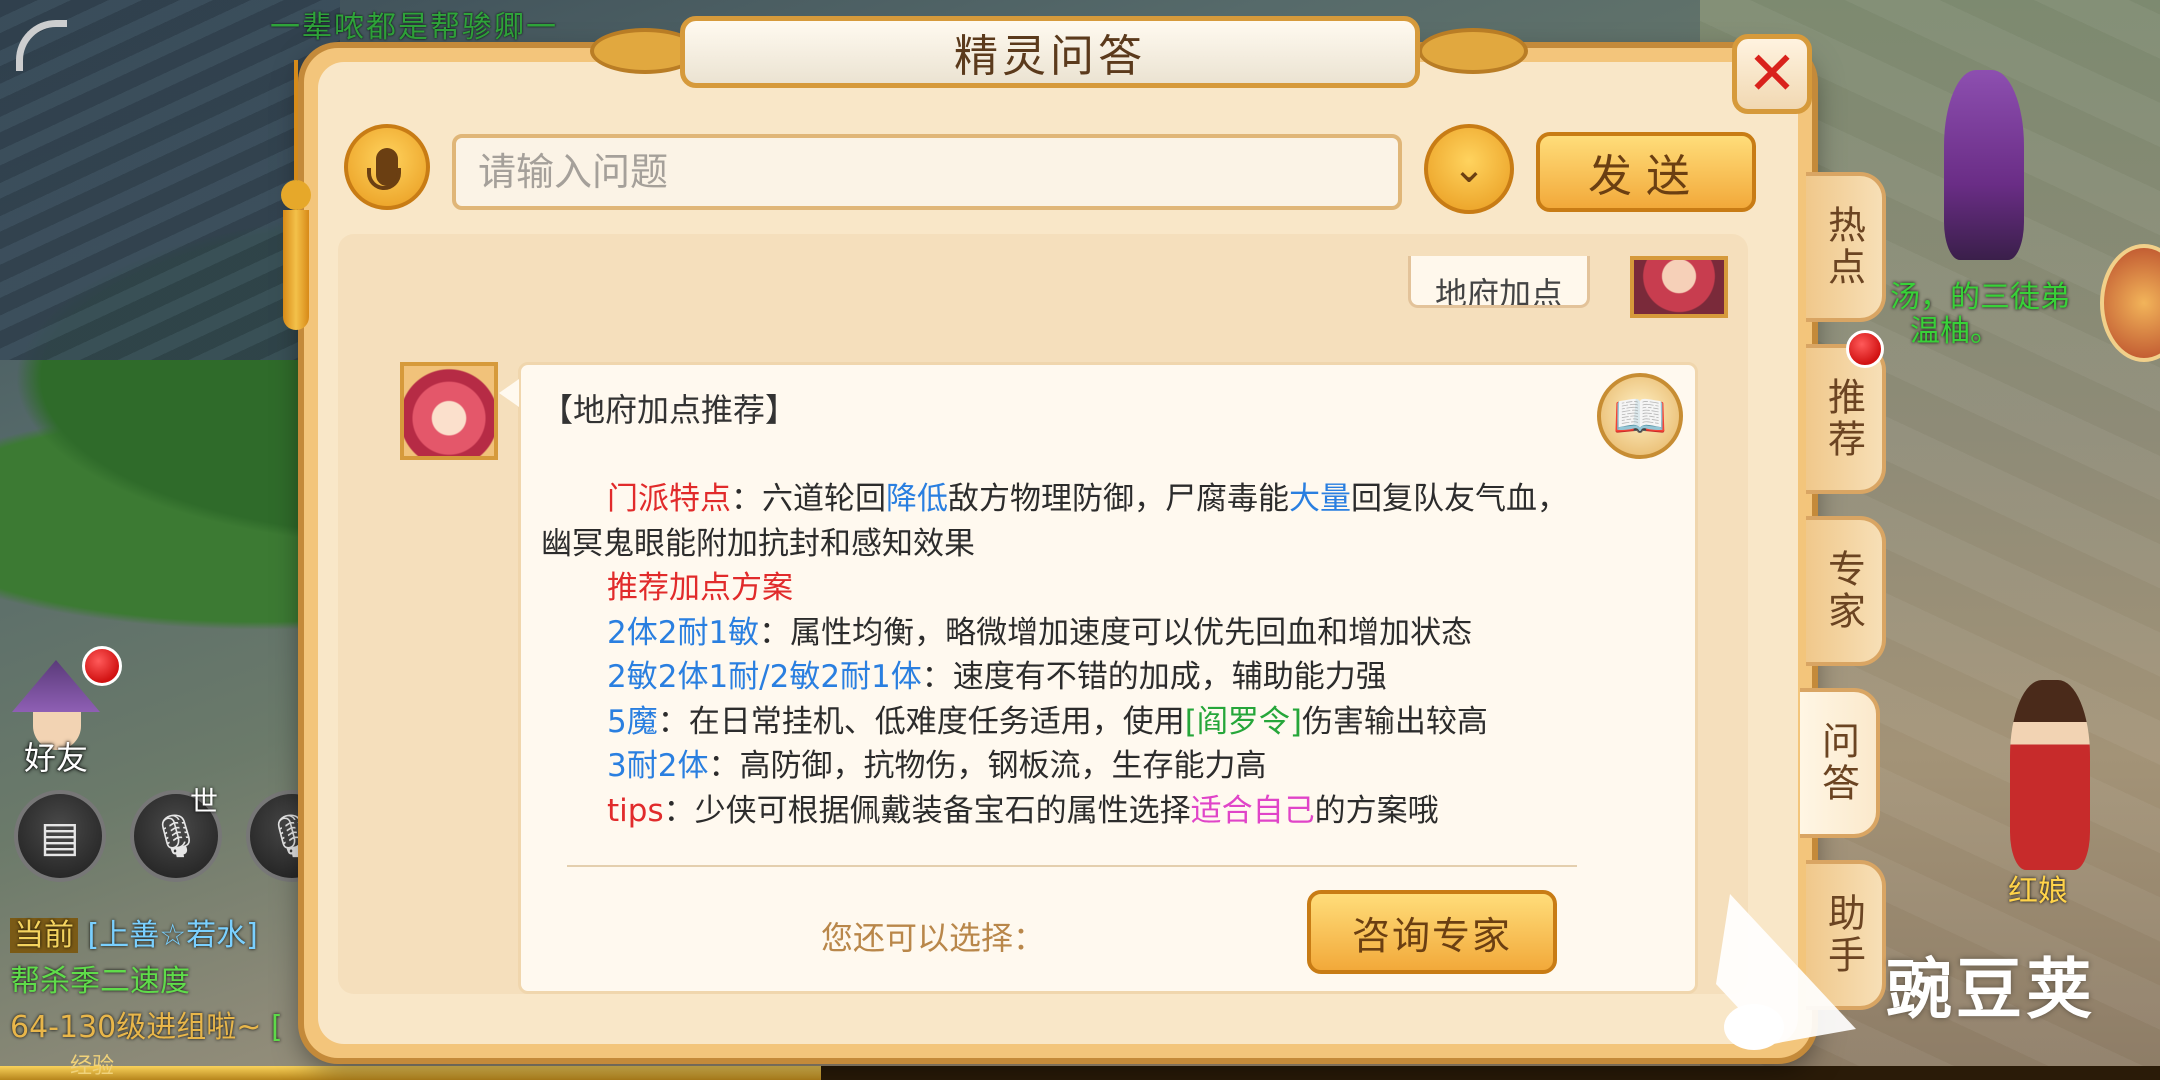 The image size is (2160, 1080). I want to click on plan-desc: ：高防御，抗物伤，钢板流，生存能力高, so click(987, 766).